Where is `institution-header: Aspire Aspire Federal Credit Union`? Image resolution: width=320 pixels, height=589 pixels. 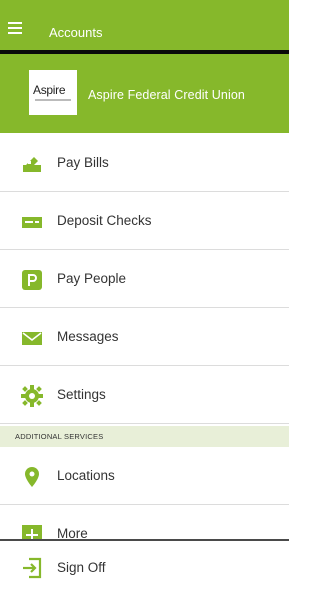
institution-header: Aspire Aspire Federal Credit Union is located at coordinates (144, 93).